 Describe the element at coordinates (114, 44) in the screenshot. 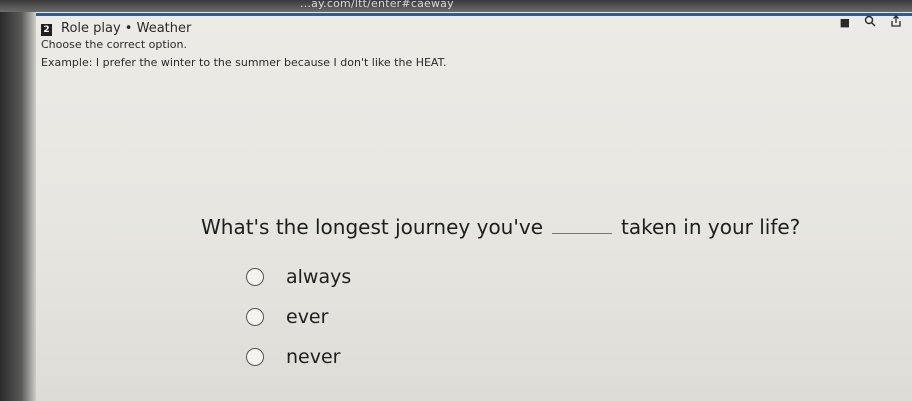

I see `instruction-text: Choose the correct option.` at that location.